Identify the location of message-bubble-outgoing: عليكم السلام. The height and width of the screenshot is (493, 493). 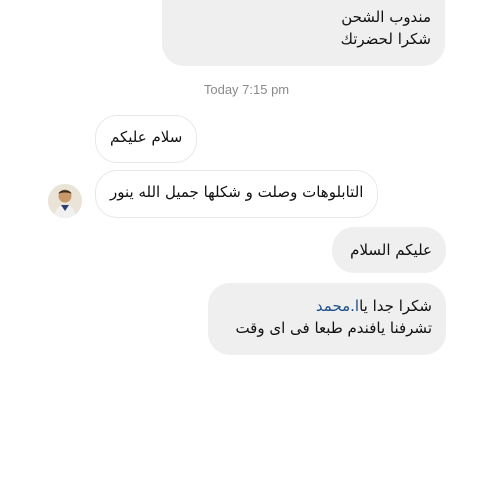
(389, 250).